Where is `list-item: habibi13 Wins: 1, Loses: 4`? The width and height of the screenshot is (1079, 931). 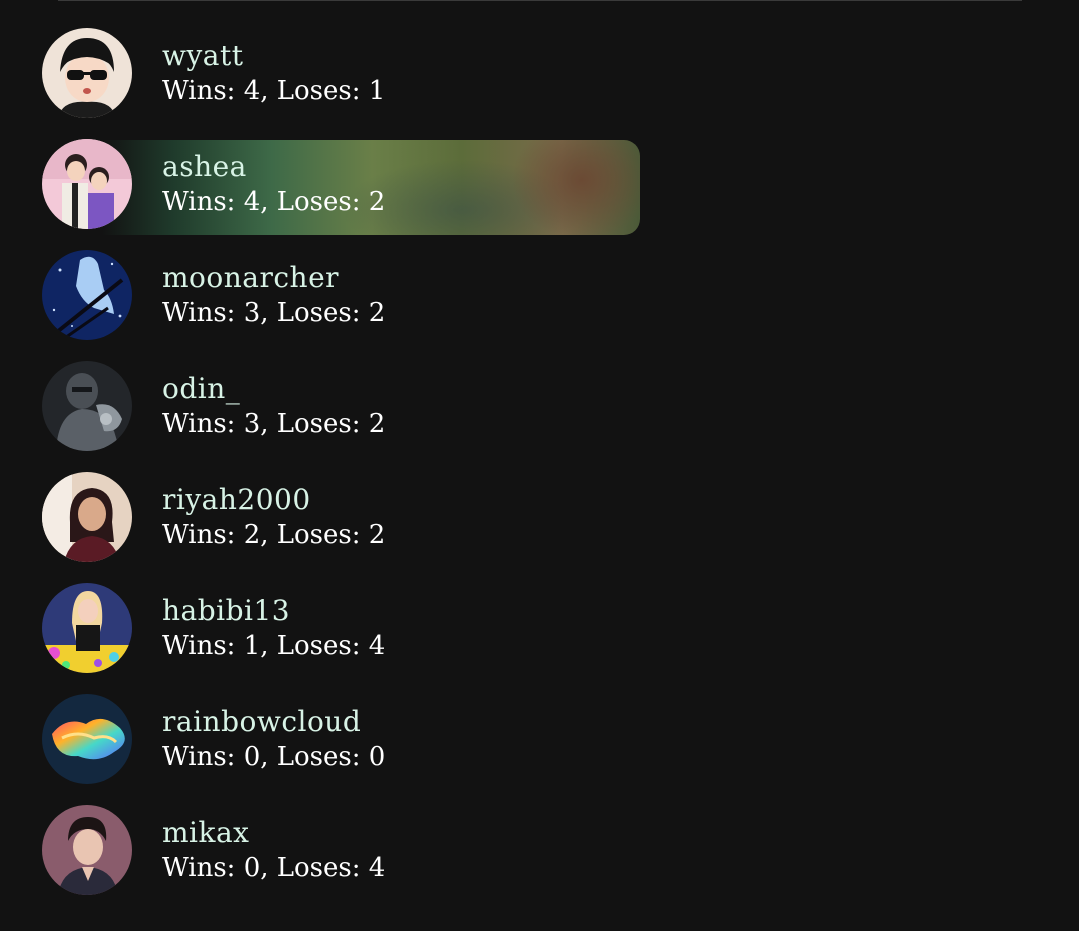
list-item: habibi13 Wins: 1, Loses: 4 is located at coordinates (542, 628).